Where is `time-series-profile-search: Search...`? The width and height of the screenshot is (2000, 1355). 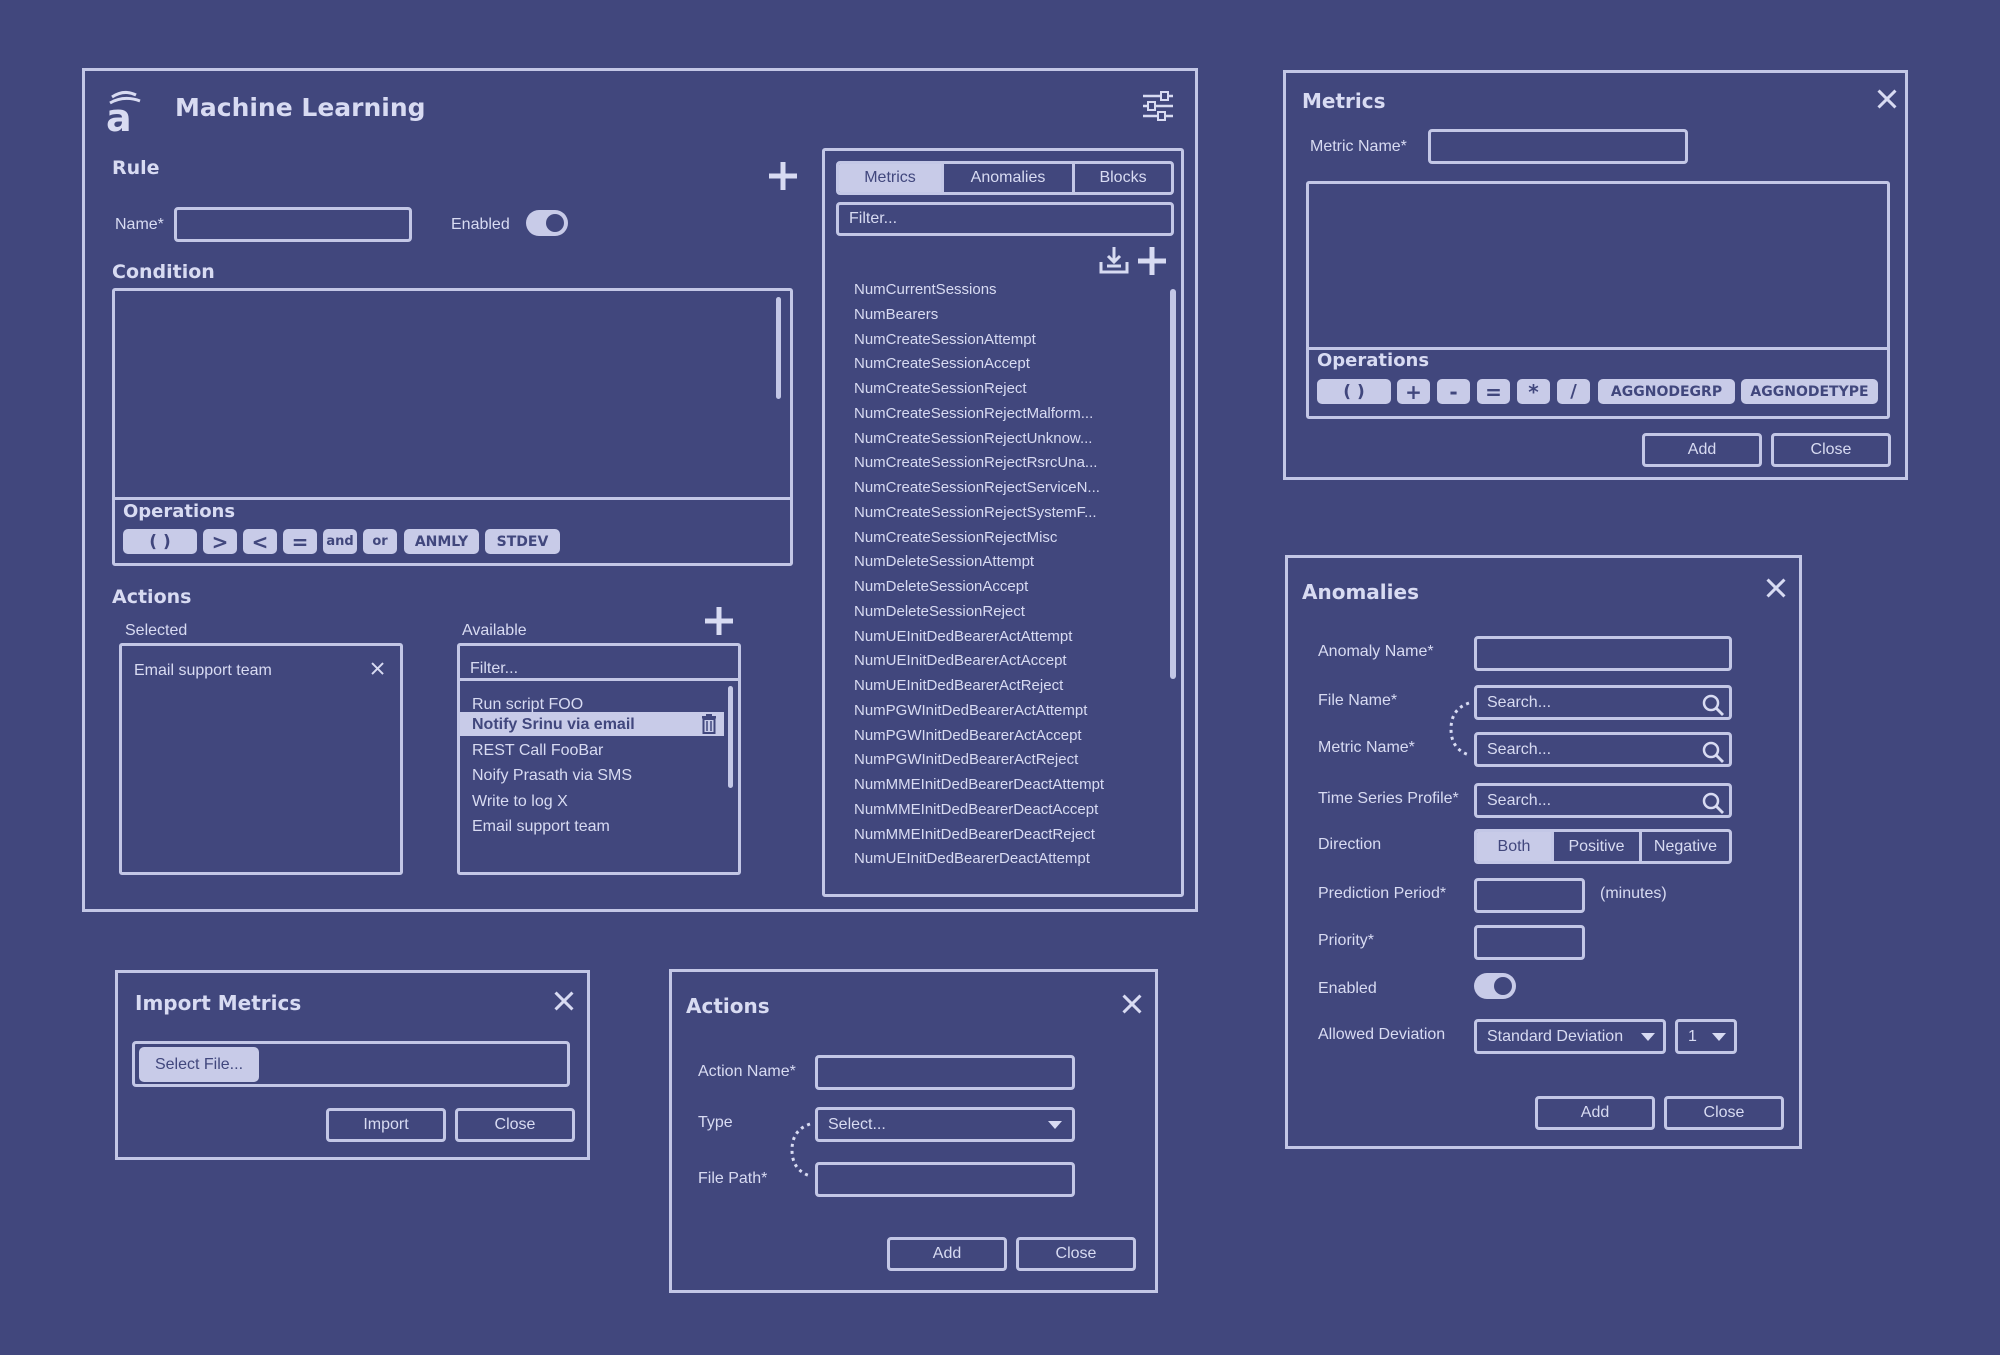
time-series-profile-search: Search... is located at coordinates (1603, 800).